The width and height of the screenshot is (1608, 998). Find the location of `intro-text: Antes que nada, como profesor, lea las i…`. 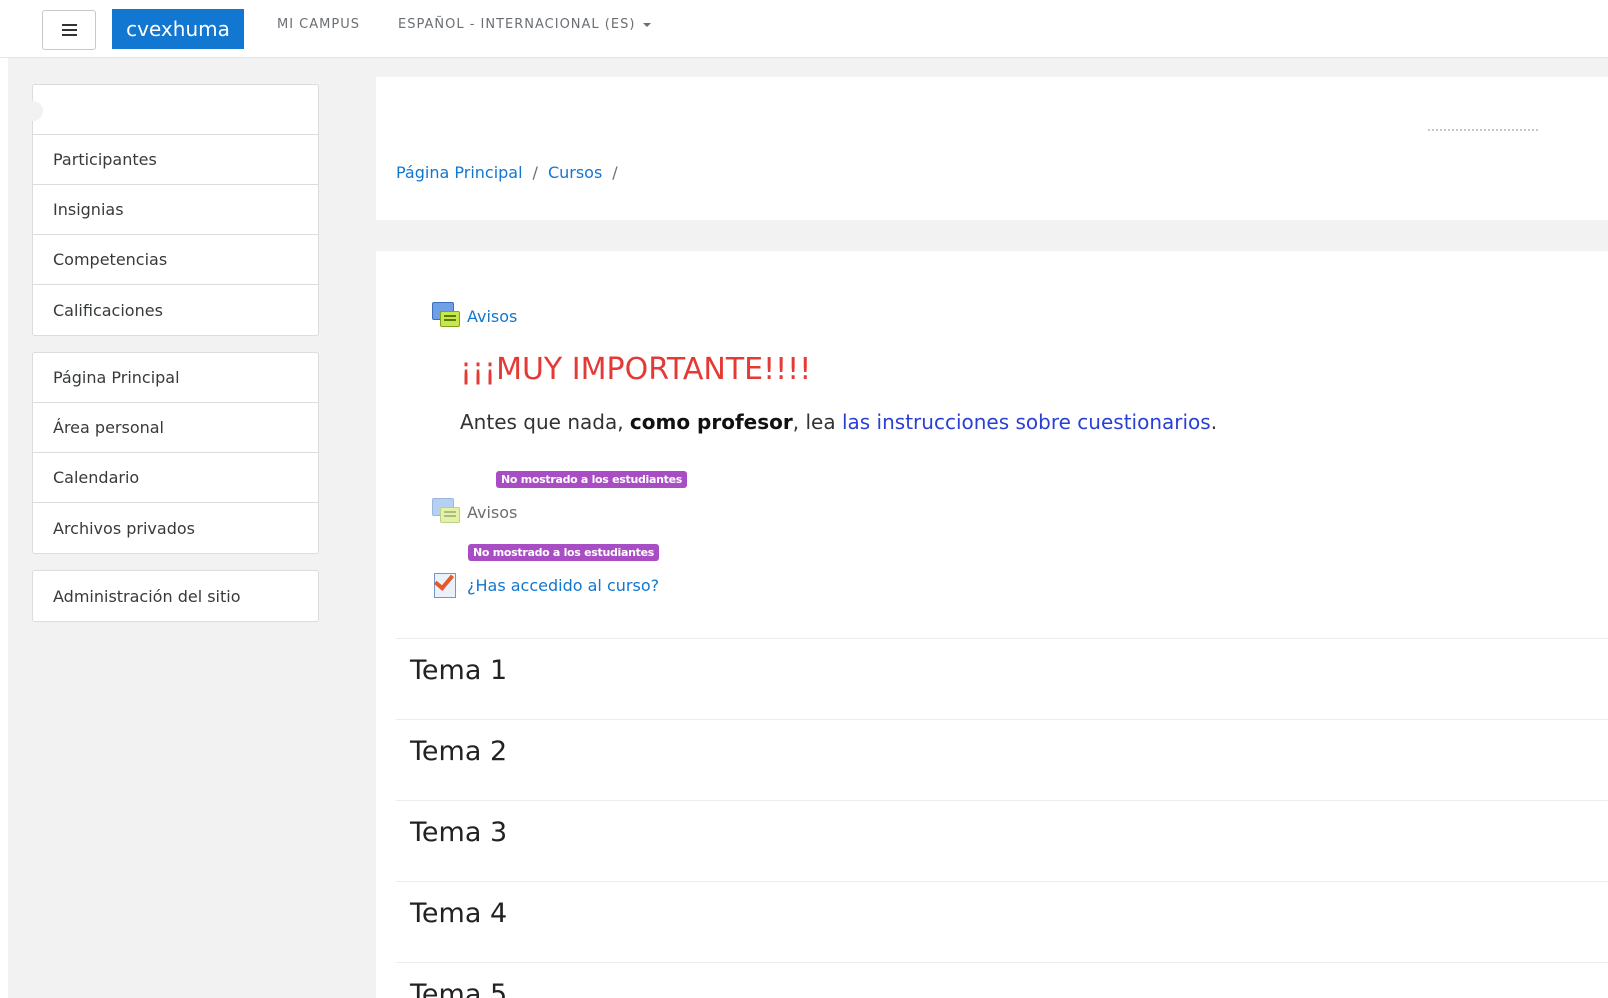

intro-text: Antes que nada, como profesor, lea las i… is located at coordinates (838, 422).